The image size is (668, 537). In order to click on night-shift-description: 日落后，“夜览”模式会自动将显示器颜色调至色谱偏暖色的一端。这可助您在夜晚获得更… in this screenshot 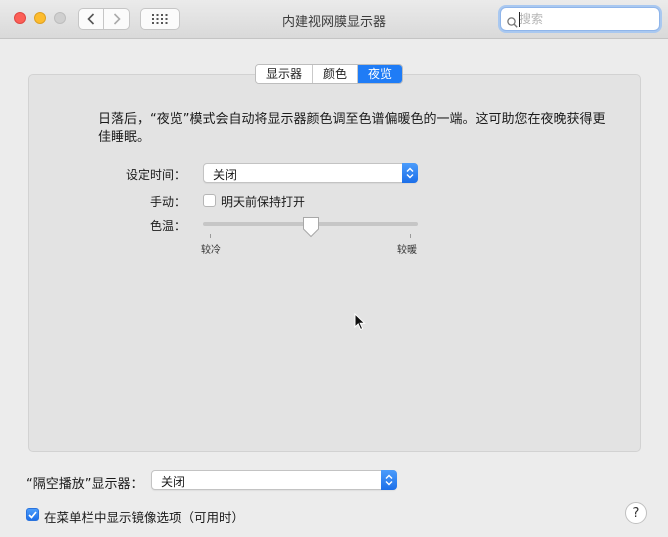, I will do `click(352, 128)`.